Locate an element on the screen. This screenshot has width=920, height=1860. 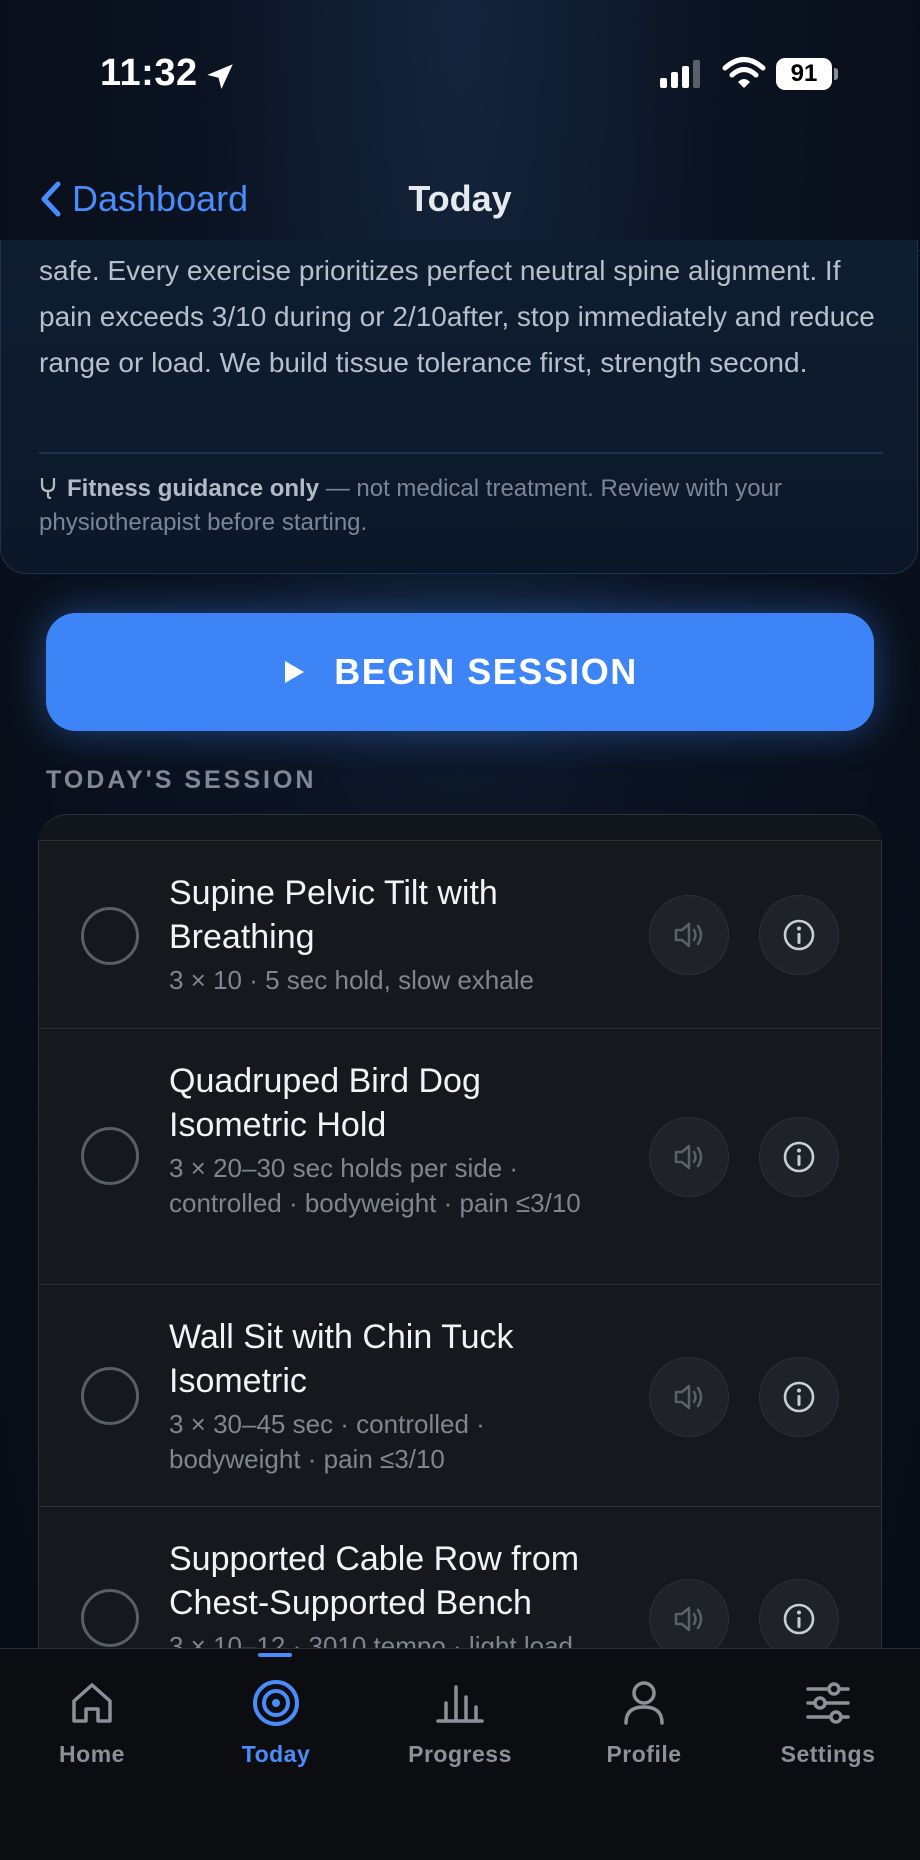
tab-label: Profile is located at coordinates (644, 1754).